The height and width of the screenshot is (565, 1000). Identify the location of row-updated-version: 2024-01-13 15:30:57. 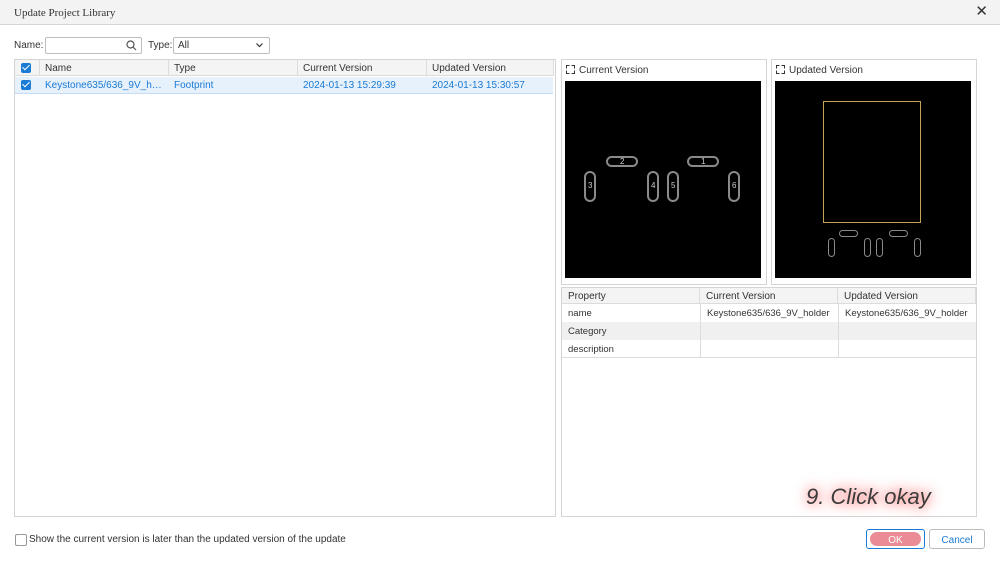
(478, 85).